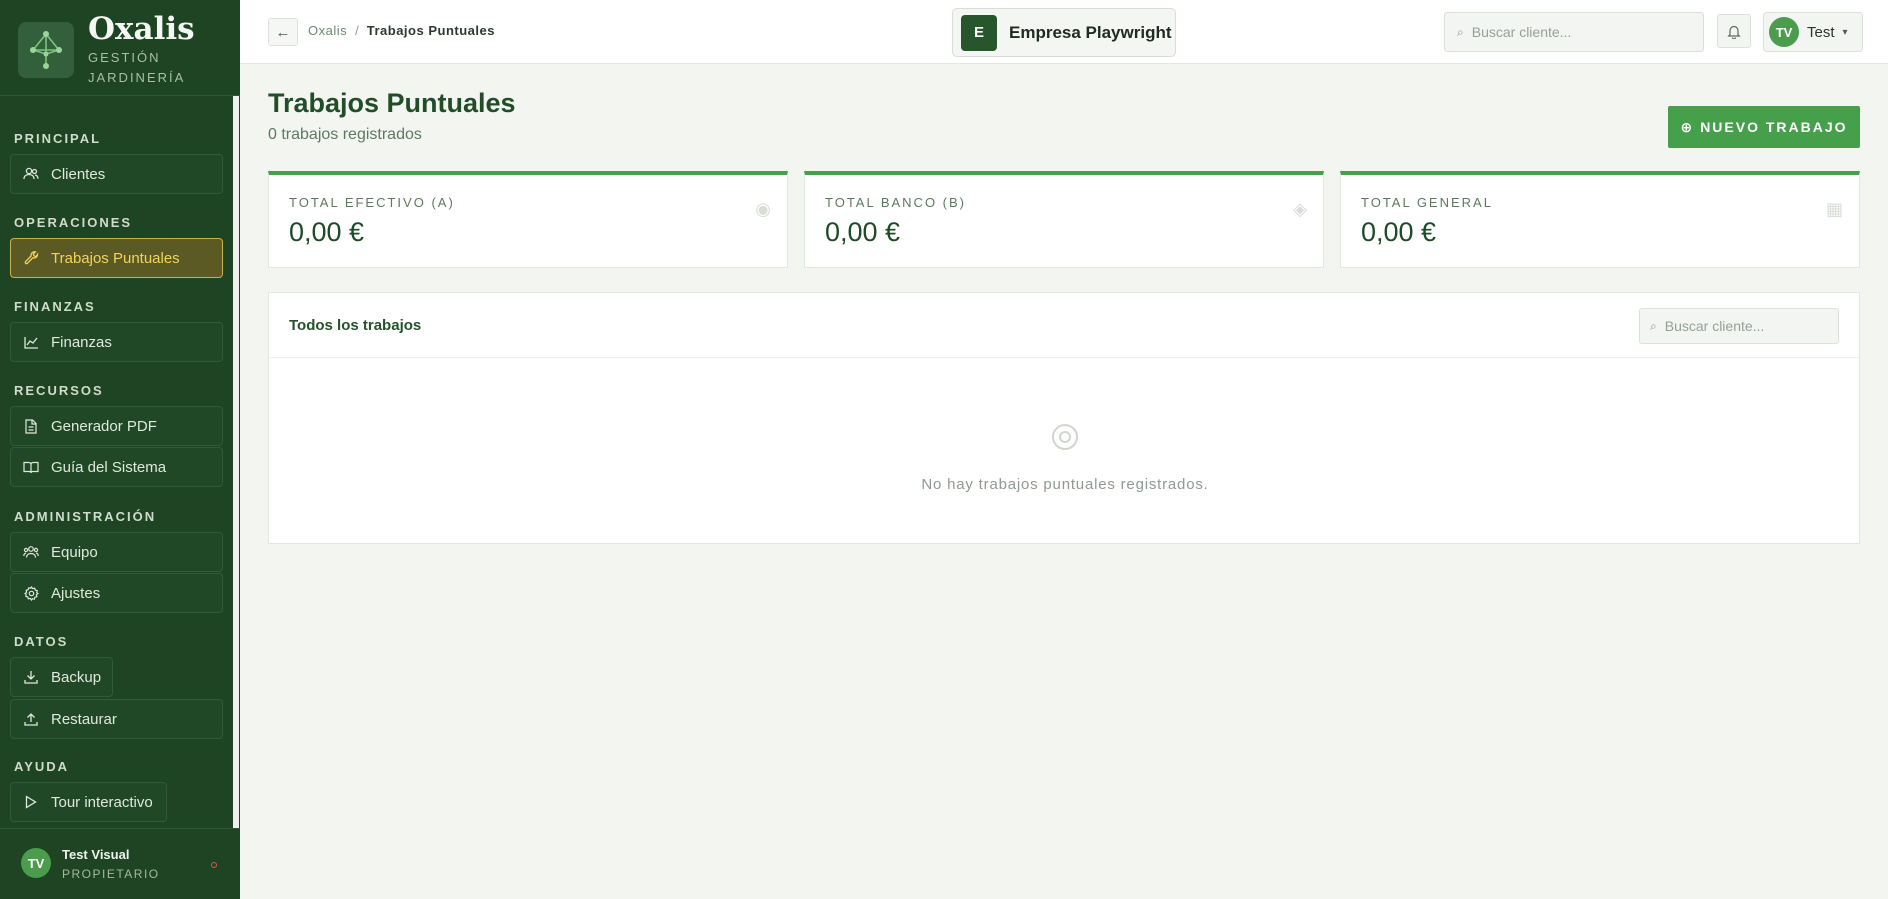  I want to click on breadcrumb: Oxalis / Trabajos Puntuales, so click(401, 30).